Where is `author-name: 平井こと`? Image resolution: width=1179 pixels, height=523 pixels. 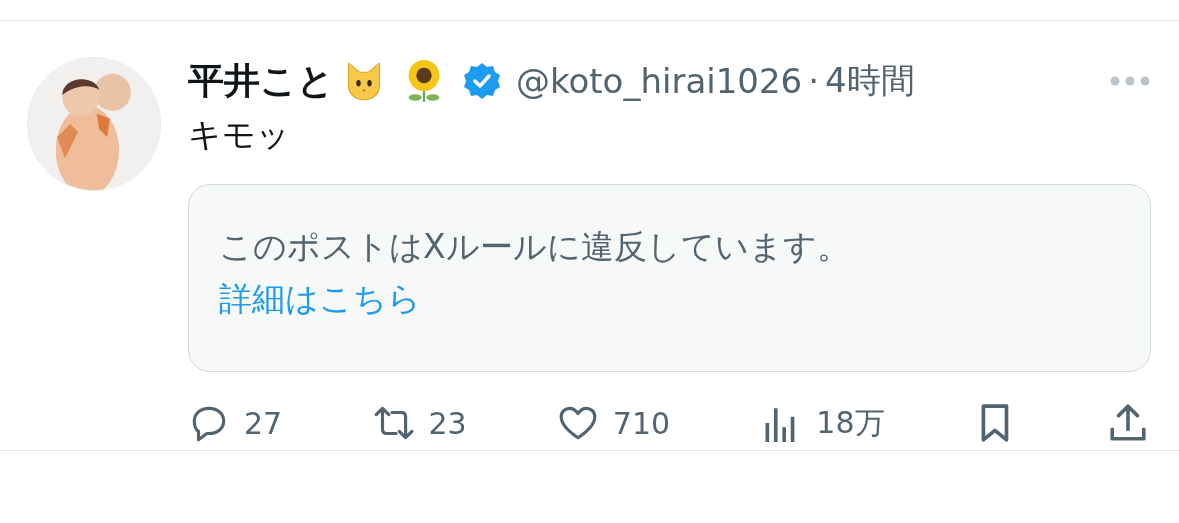
author-name: 平井こと is located at coordinates (261, 81).